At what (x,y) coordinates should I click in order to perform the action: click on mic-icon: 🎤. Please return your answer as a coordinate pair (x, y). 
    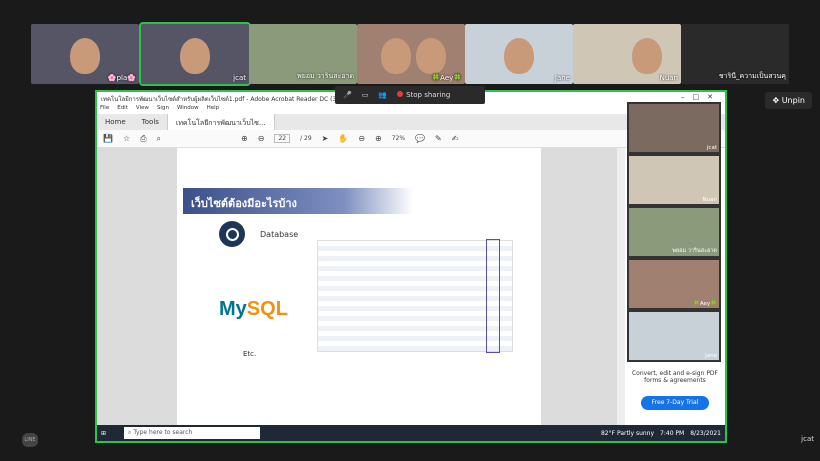
    Looking at the image, I should click on (347, 95).